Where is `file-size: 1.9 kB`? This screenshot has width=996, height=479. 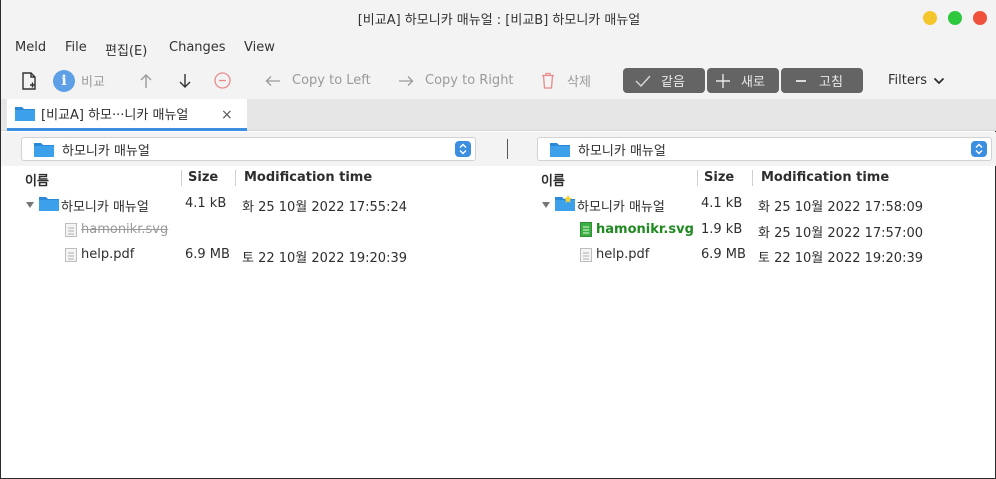 file-size: 1.9 kB is located at coordinates (722, 229).